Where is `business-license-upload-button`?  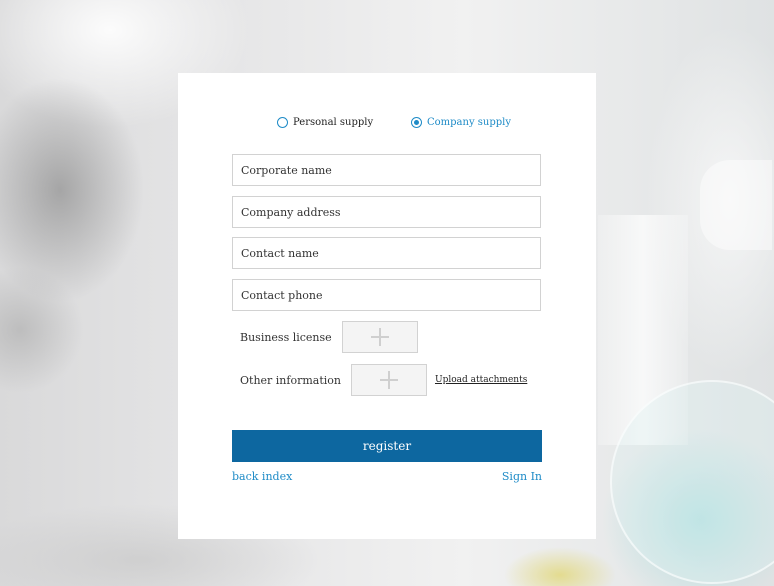
business-license-upload-button is located at coordinates (379, 337).